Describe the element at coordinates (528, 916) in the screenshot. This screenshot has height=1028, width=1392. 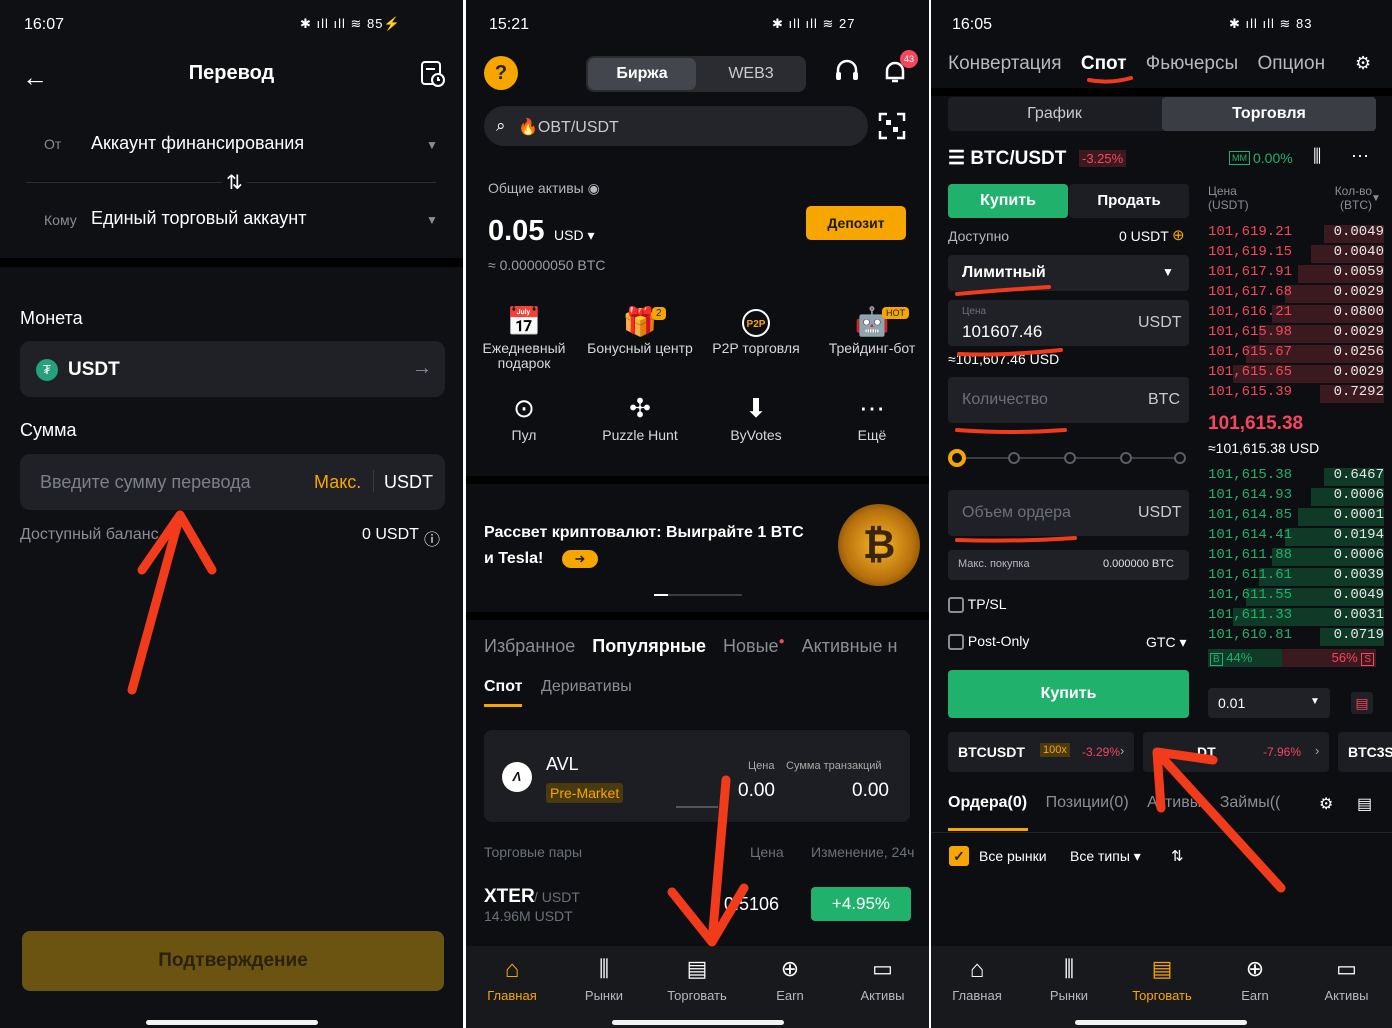
I see `row-volume: 14.96M USDT` at that location.